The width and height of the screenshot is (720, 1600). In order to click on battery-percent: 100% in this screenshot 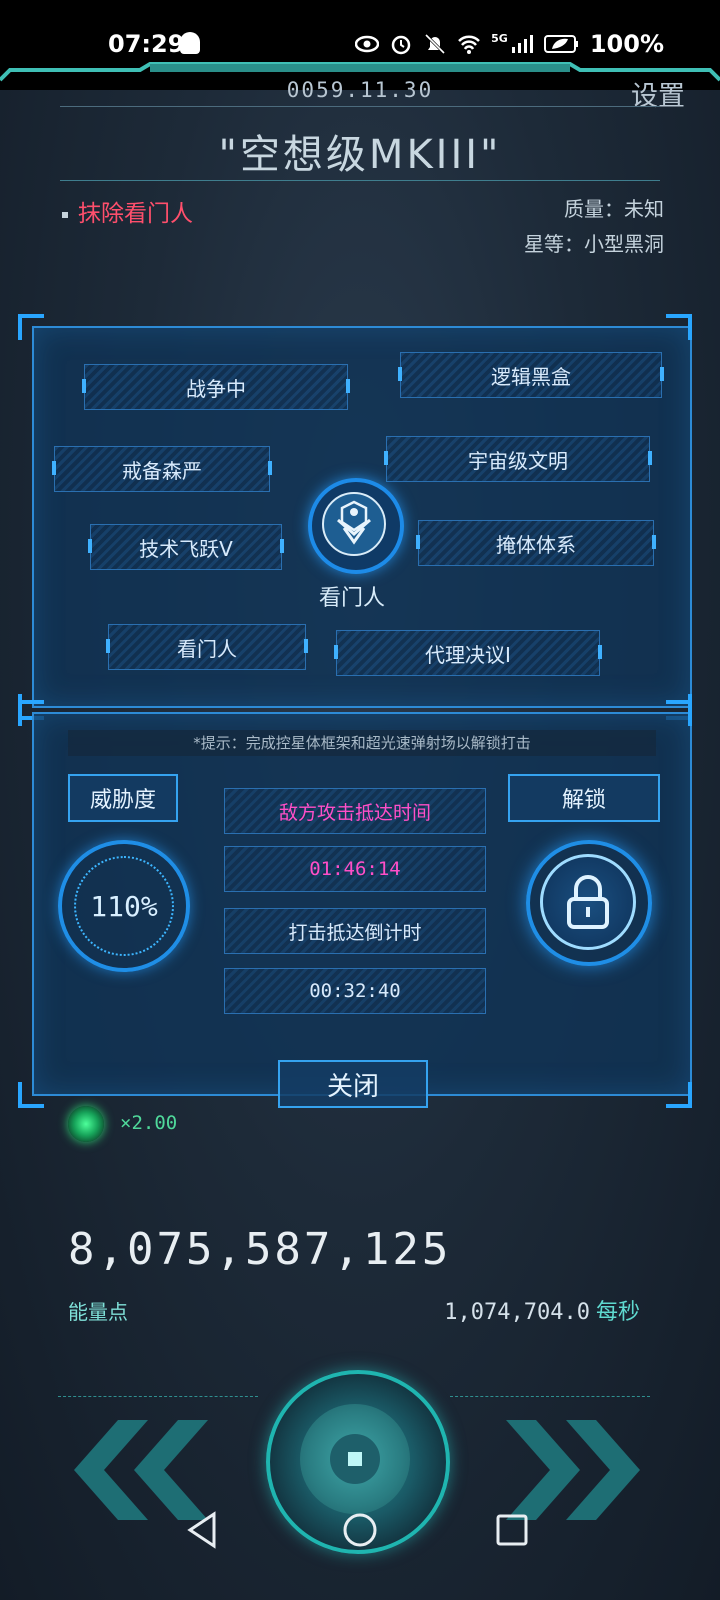, I will do `click(626, 44)`.